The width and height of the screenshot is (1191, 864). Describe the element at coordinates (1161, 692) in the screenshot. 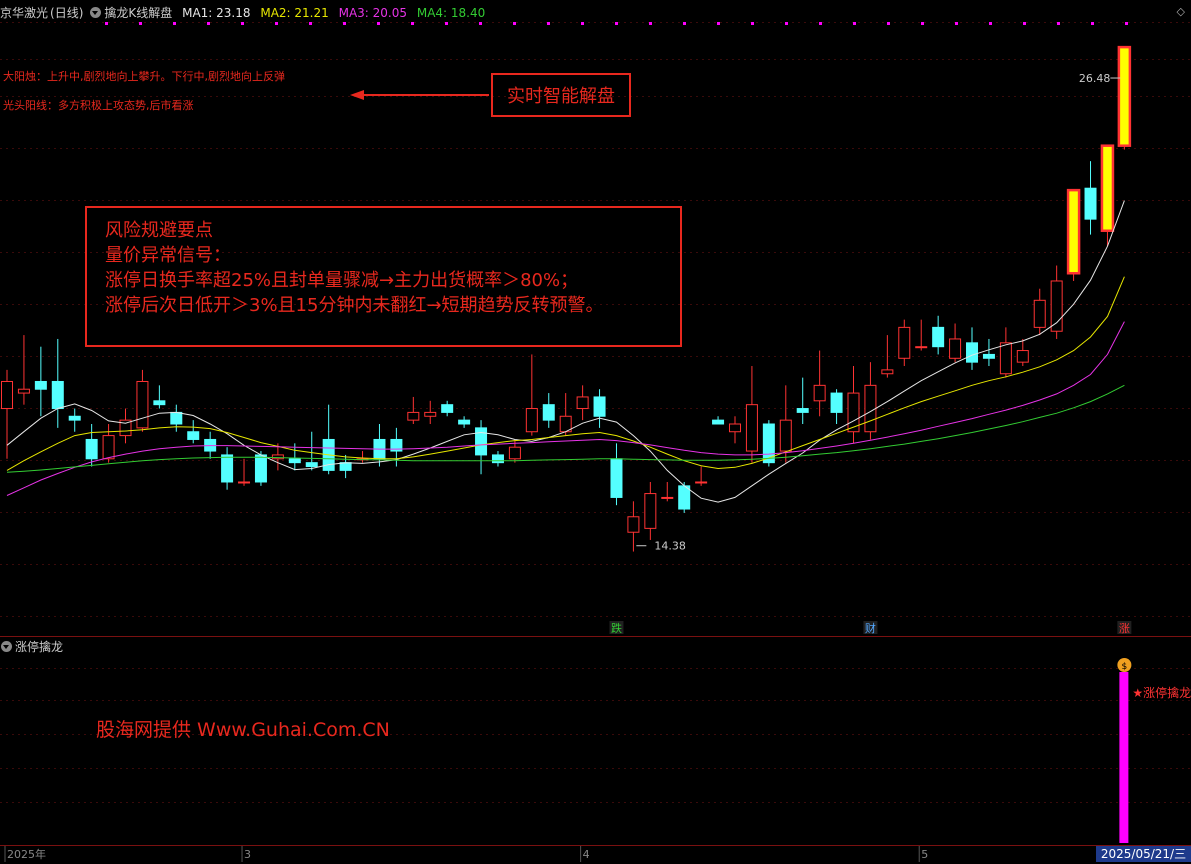

I see `signal-label: ★涨停擒龙` at that location.